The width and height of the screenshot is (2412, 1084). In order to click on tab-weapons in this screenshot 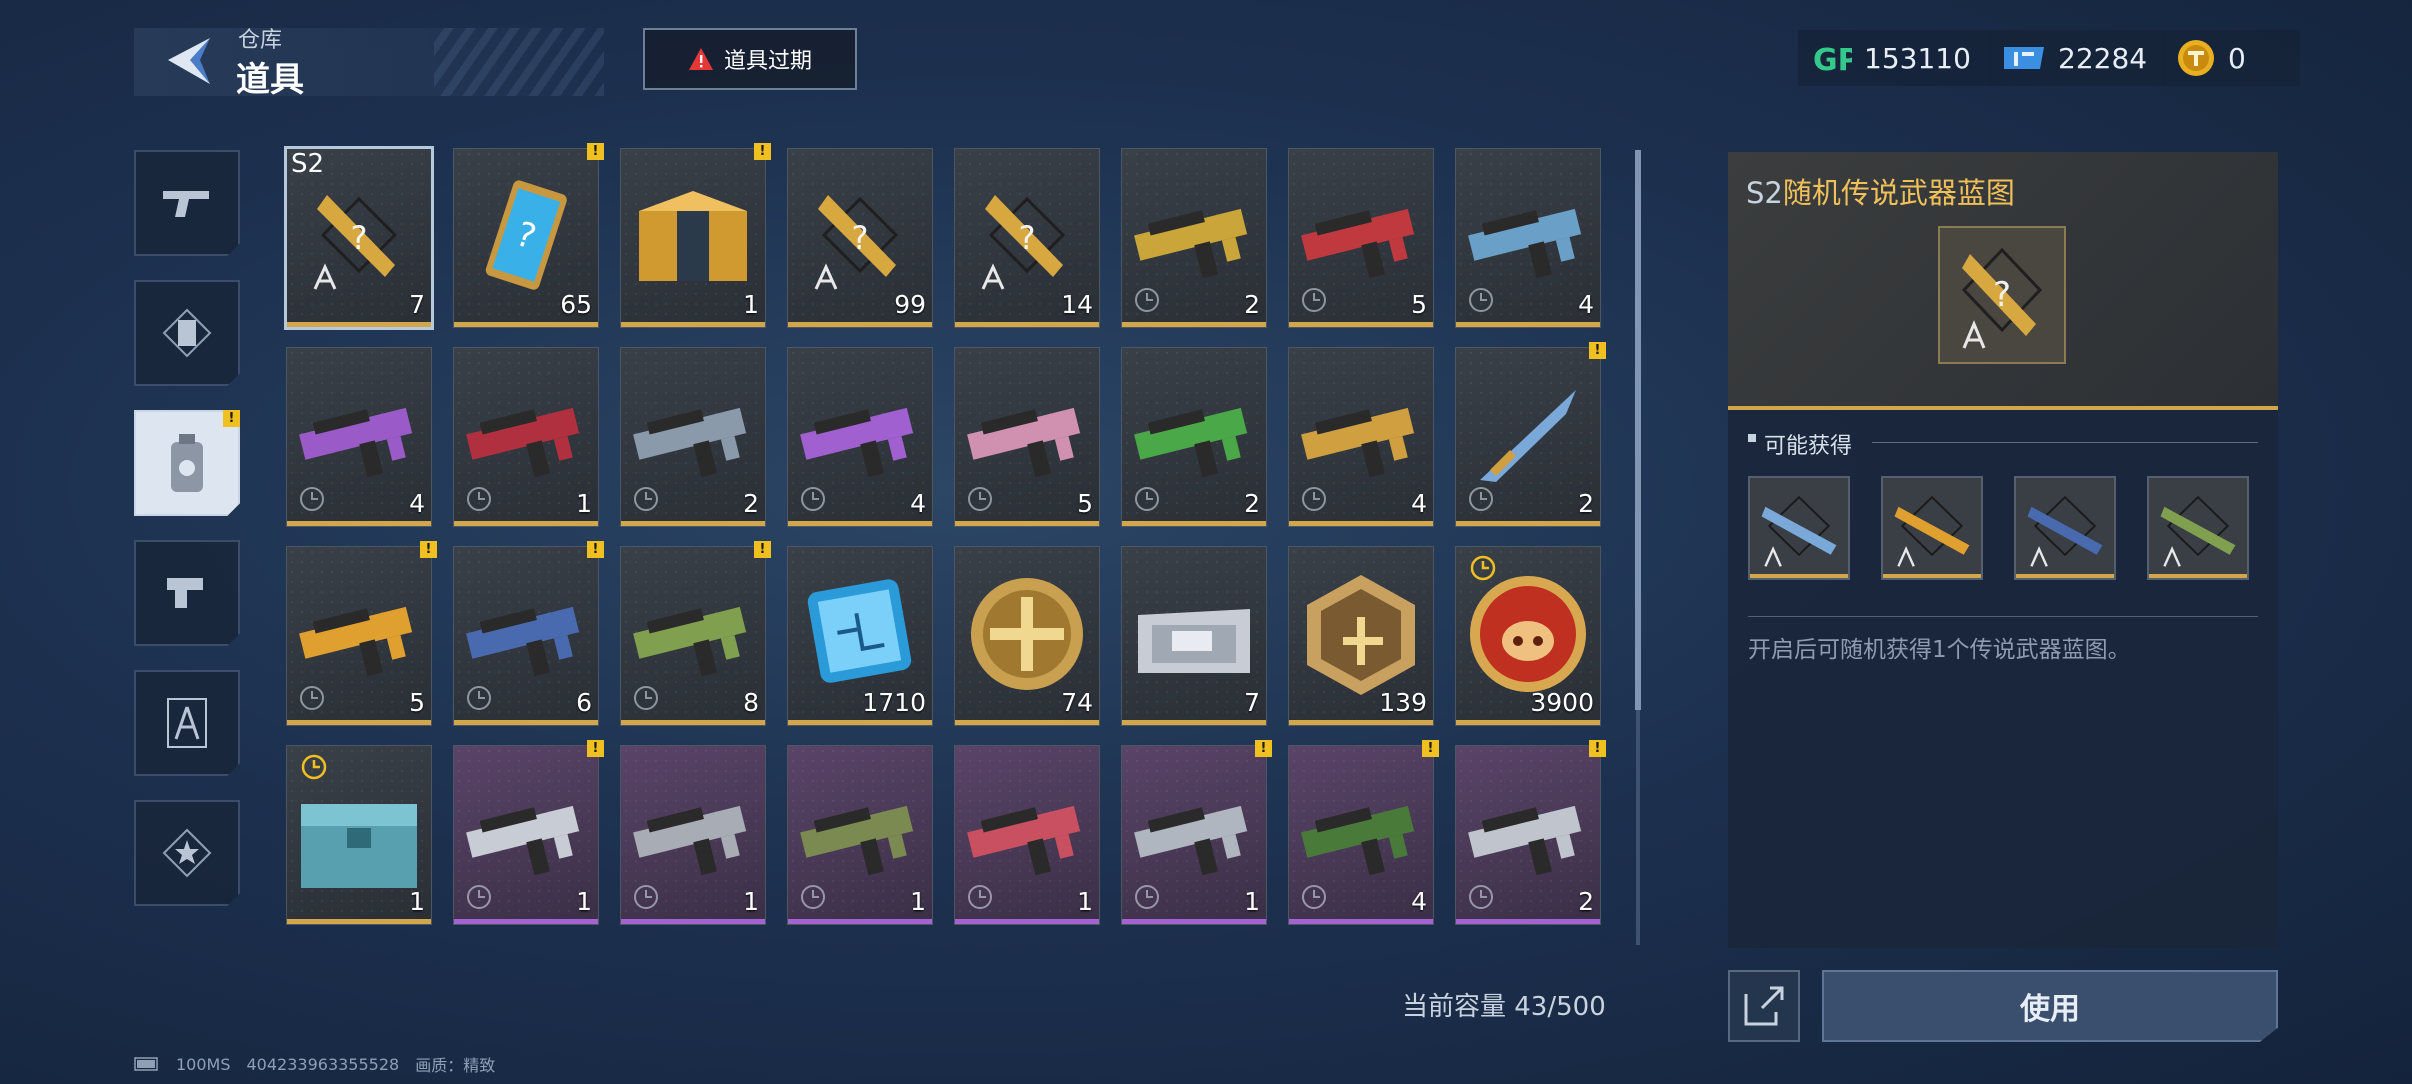, I will do `click(187, 203)`.